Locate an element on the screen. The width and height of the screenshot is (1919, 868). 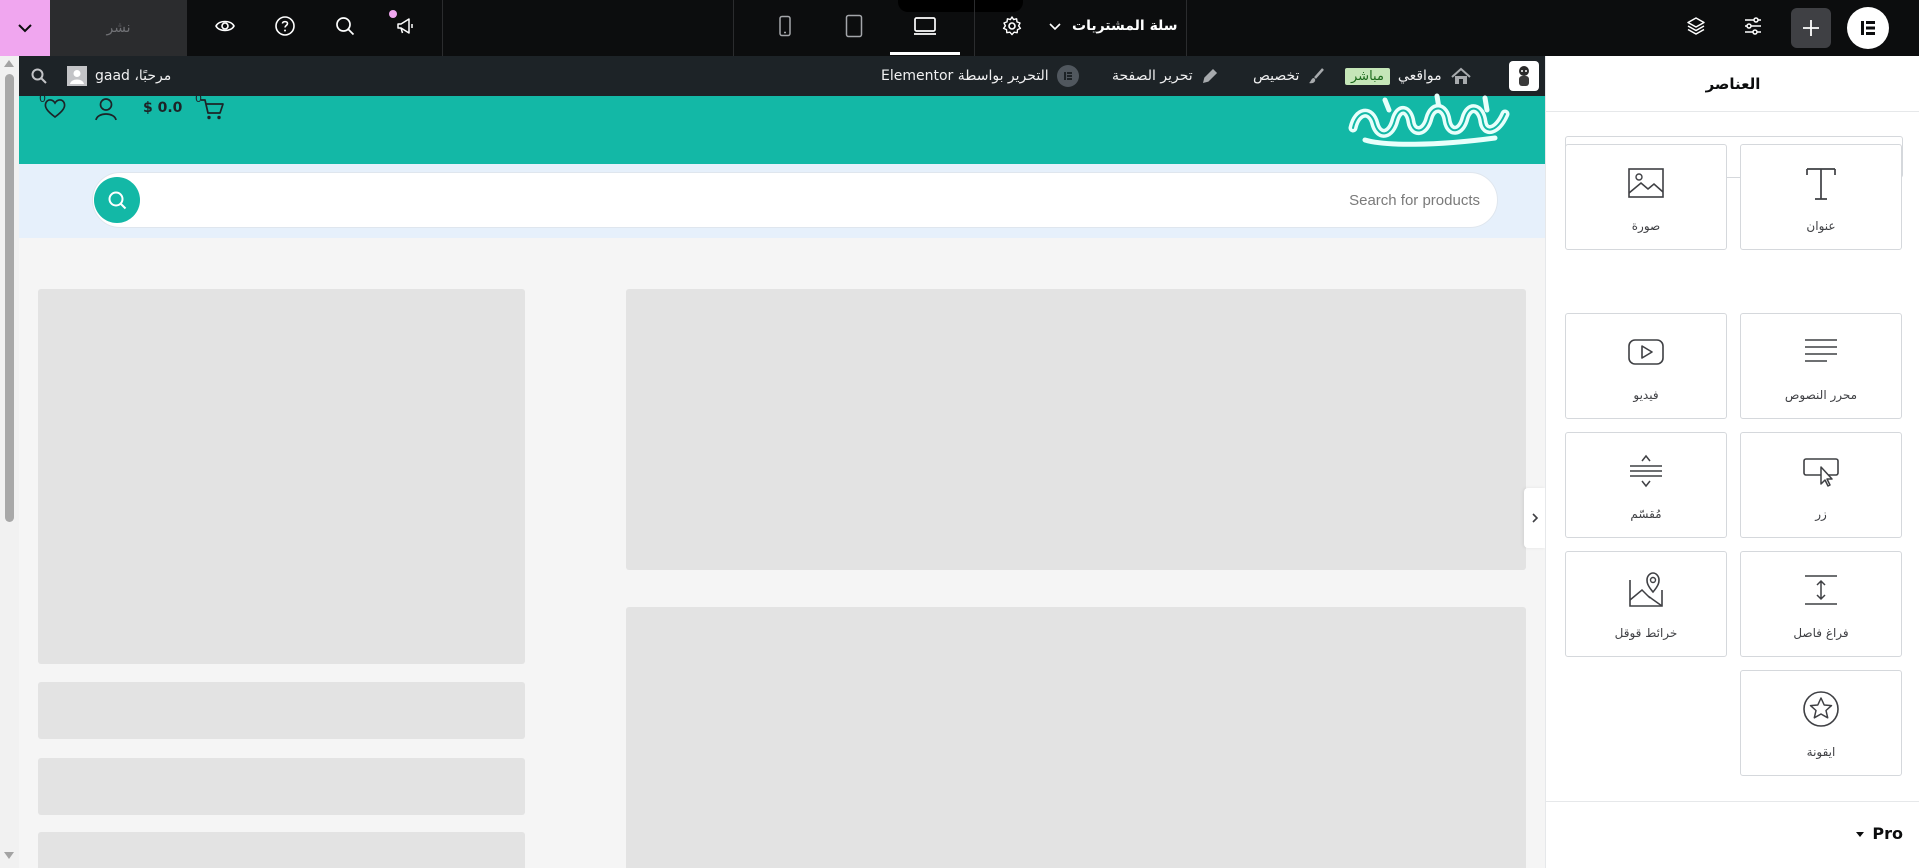
widget-image: صورة is located at coordinates (1646, 197).